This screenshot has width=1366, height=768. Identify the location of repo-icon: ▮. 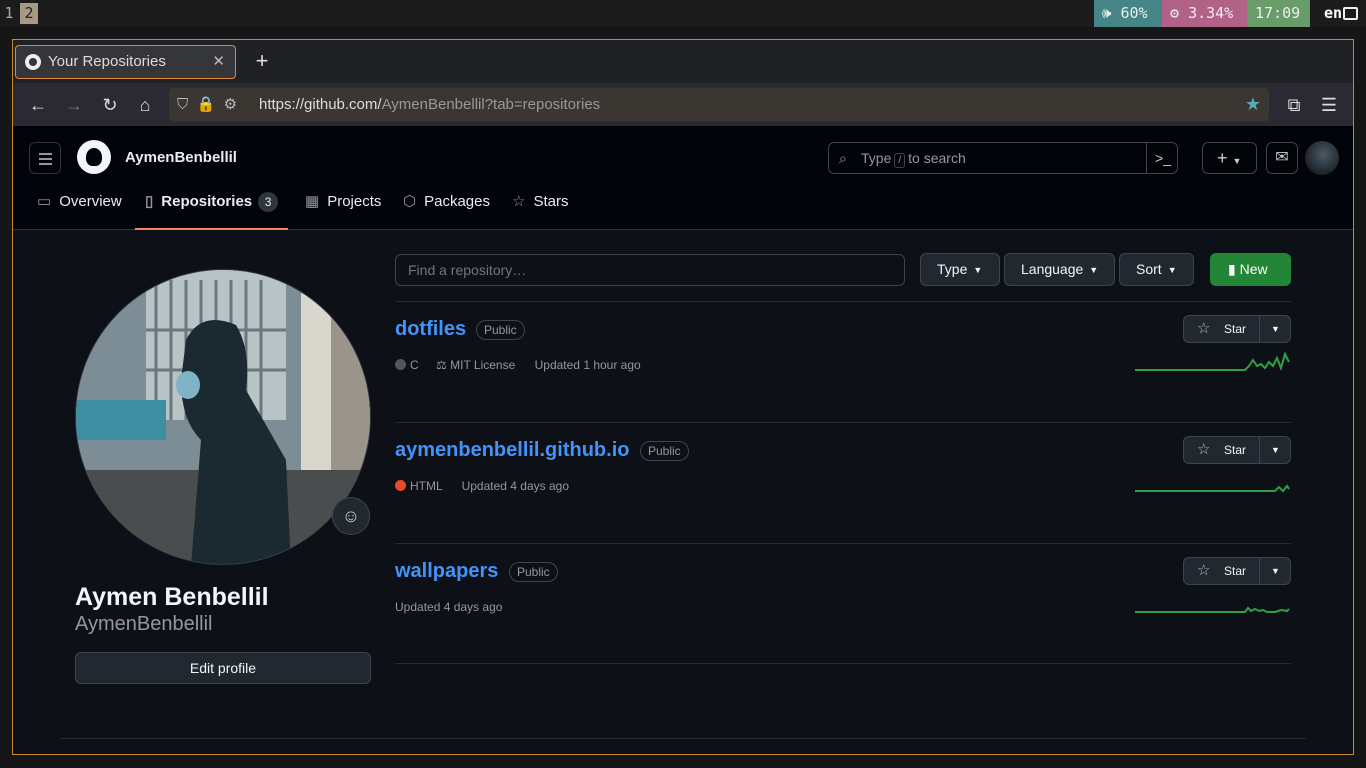
(1232, 269).